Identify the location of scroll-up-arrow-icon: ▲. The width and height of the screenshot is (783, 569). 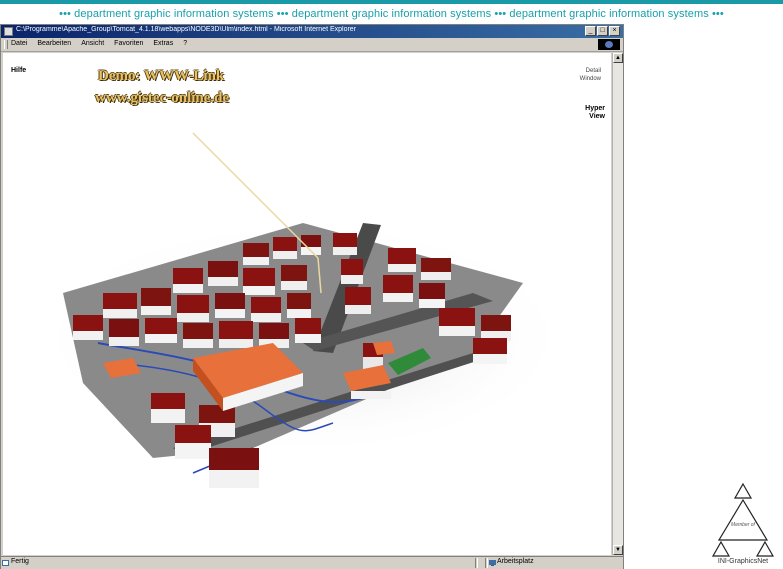
(618, 58).